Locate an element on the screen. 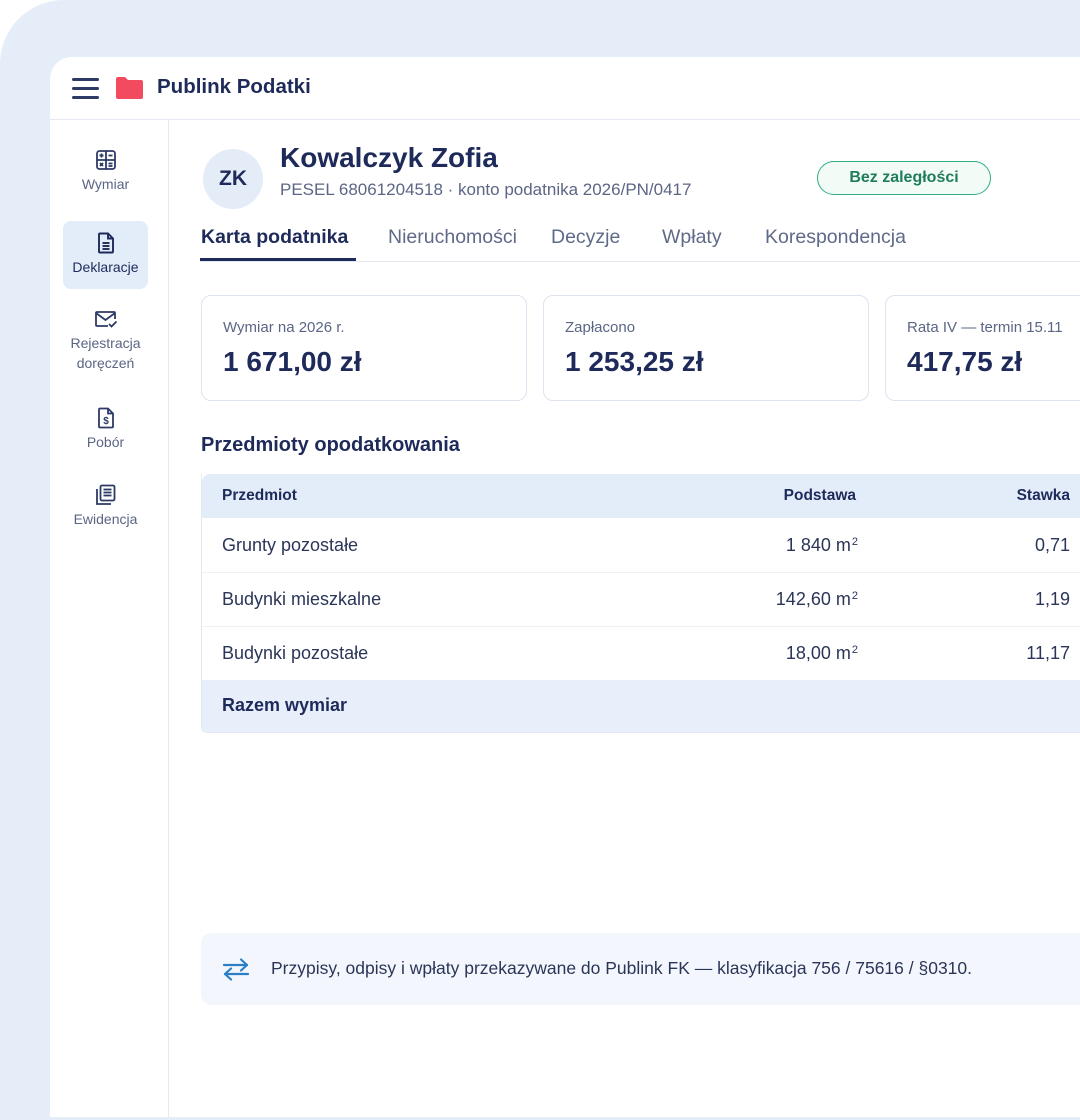 Image resolution: width=1080 pixels, height=1120 pixels. sidebar-item-label: Pobór is located at coordinates (105, 442).